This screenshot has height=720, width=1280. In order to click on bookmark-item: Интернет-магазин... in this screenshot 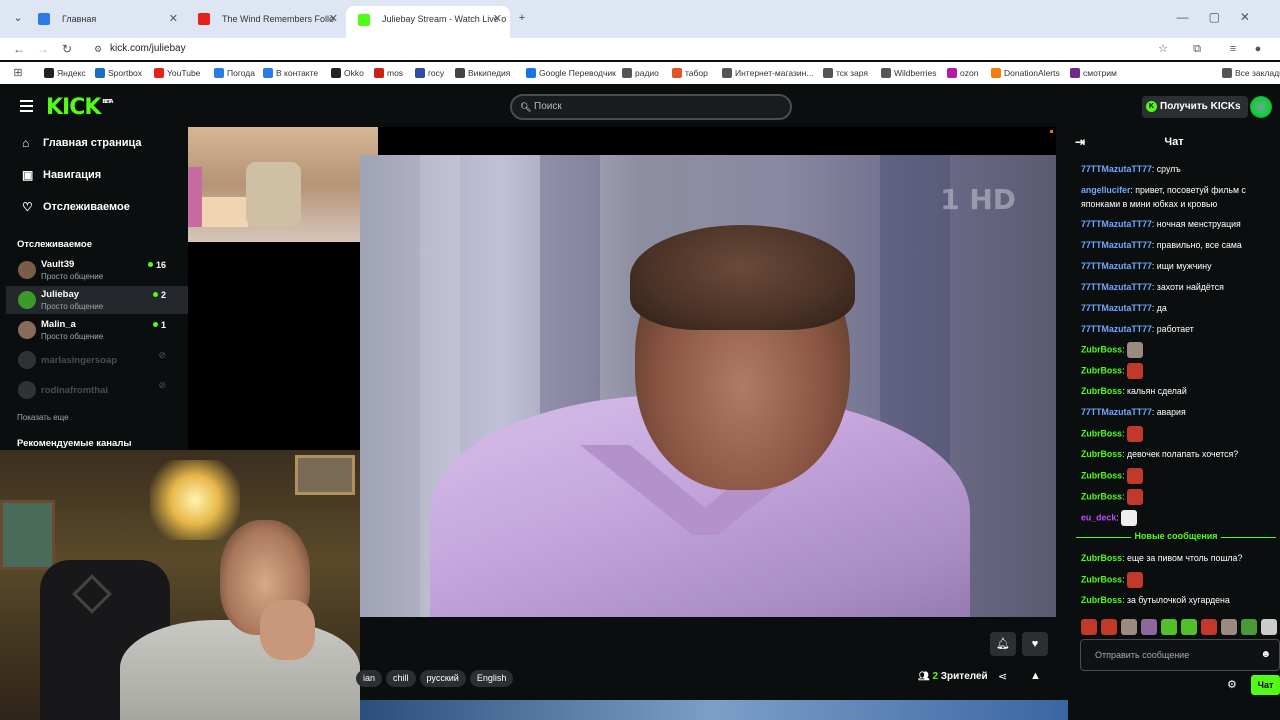, I will do `click(767, 73)`.